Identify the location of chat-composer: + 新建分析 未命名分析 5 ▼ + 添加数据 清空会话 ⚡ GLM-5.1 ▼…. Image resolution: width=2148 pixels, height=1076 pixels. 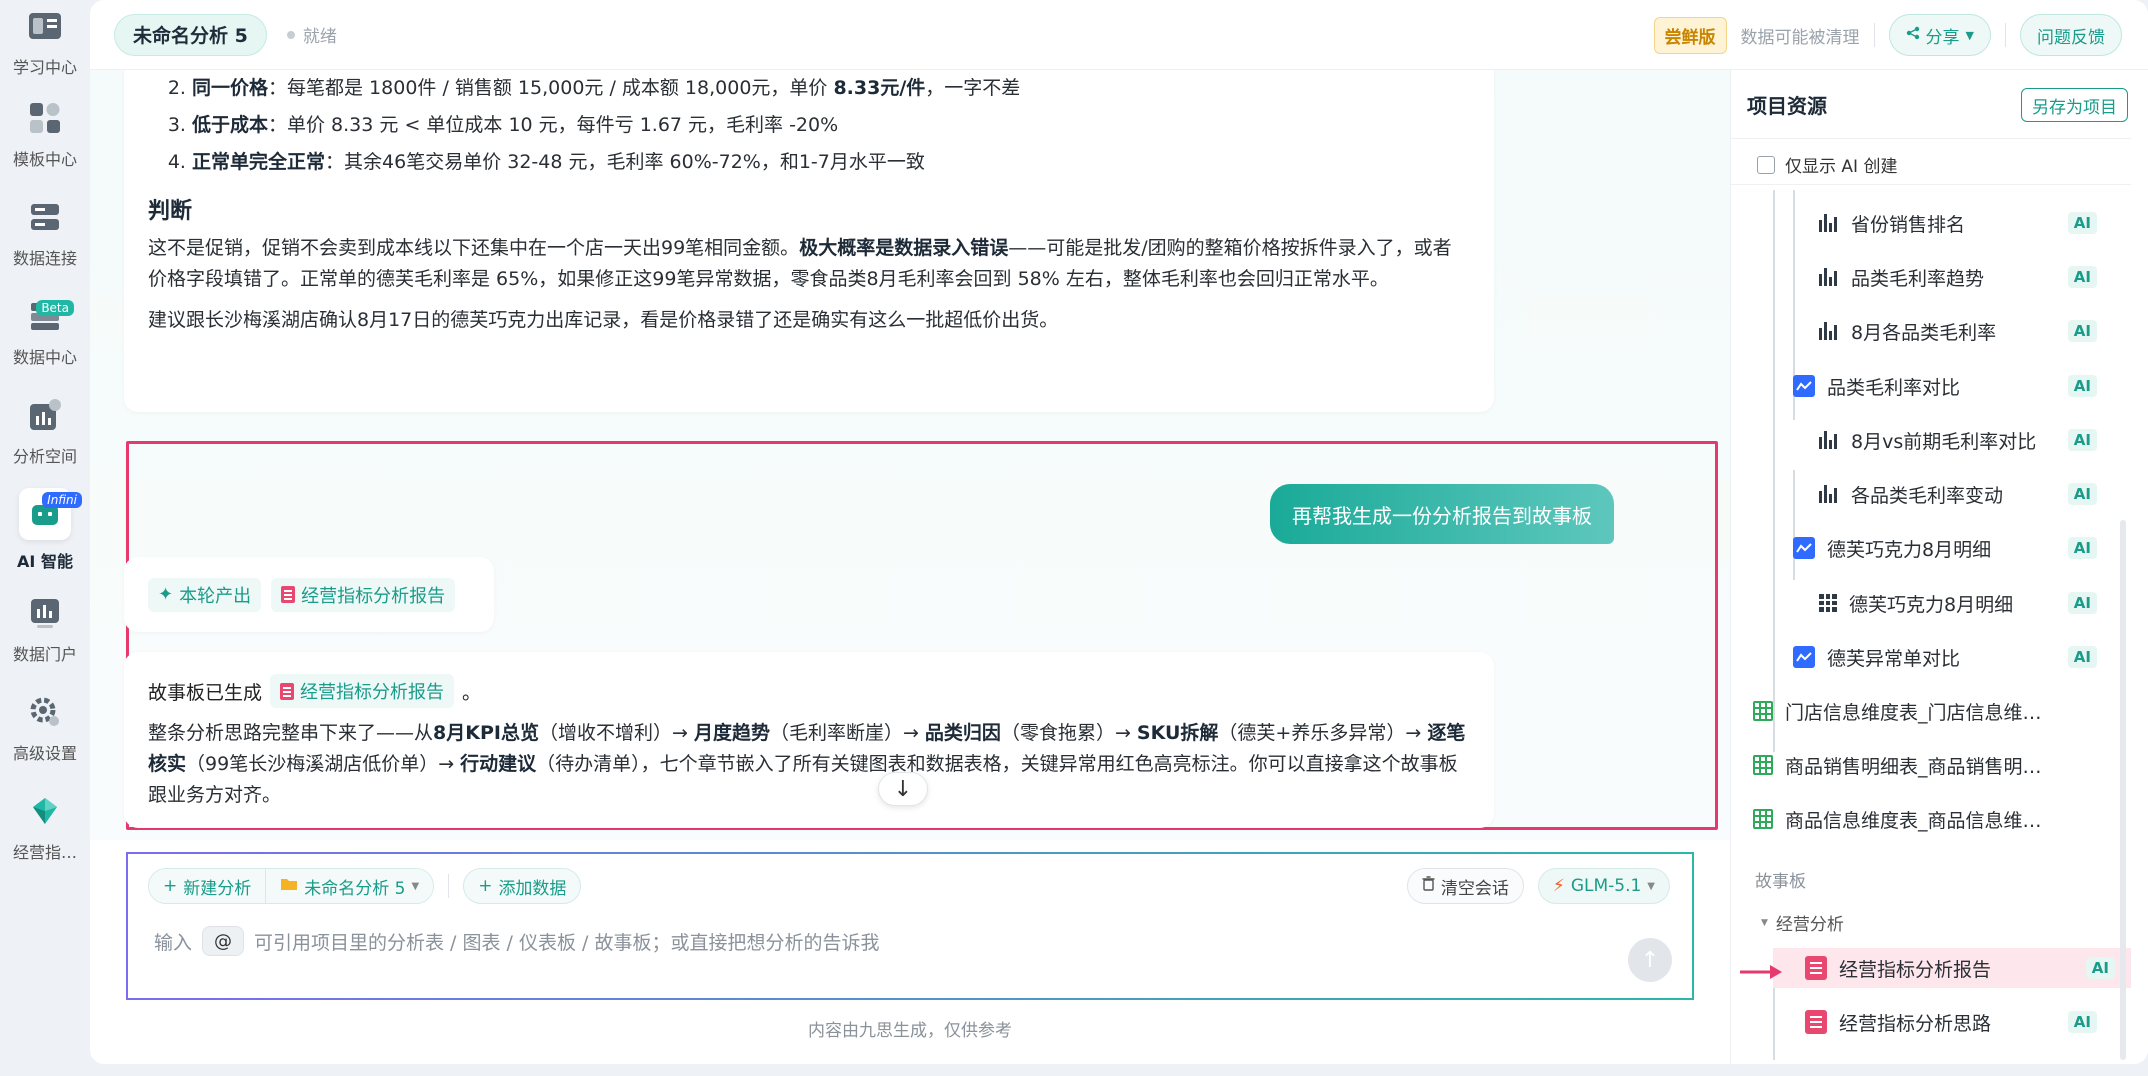
(910, 926).